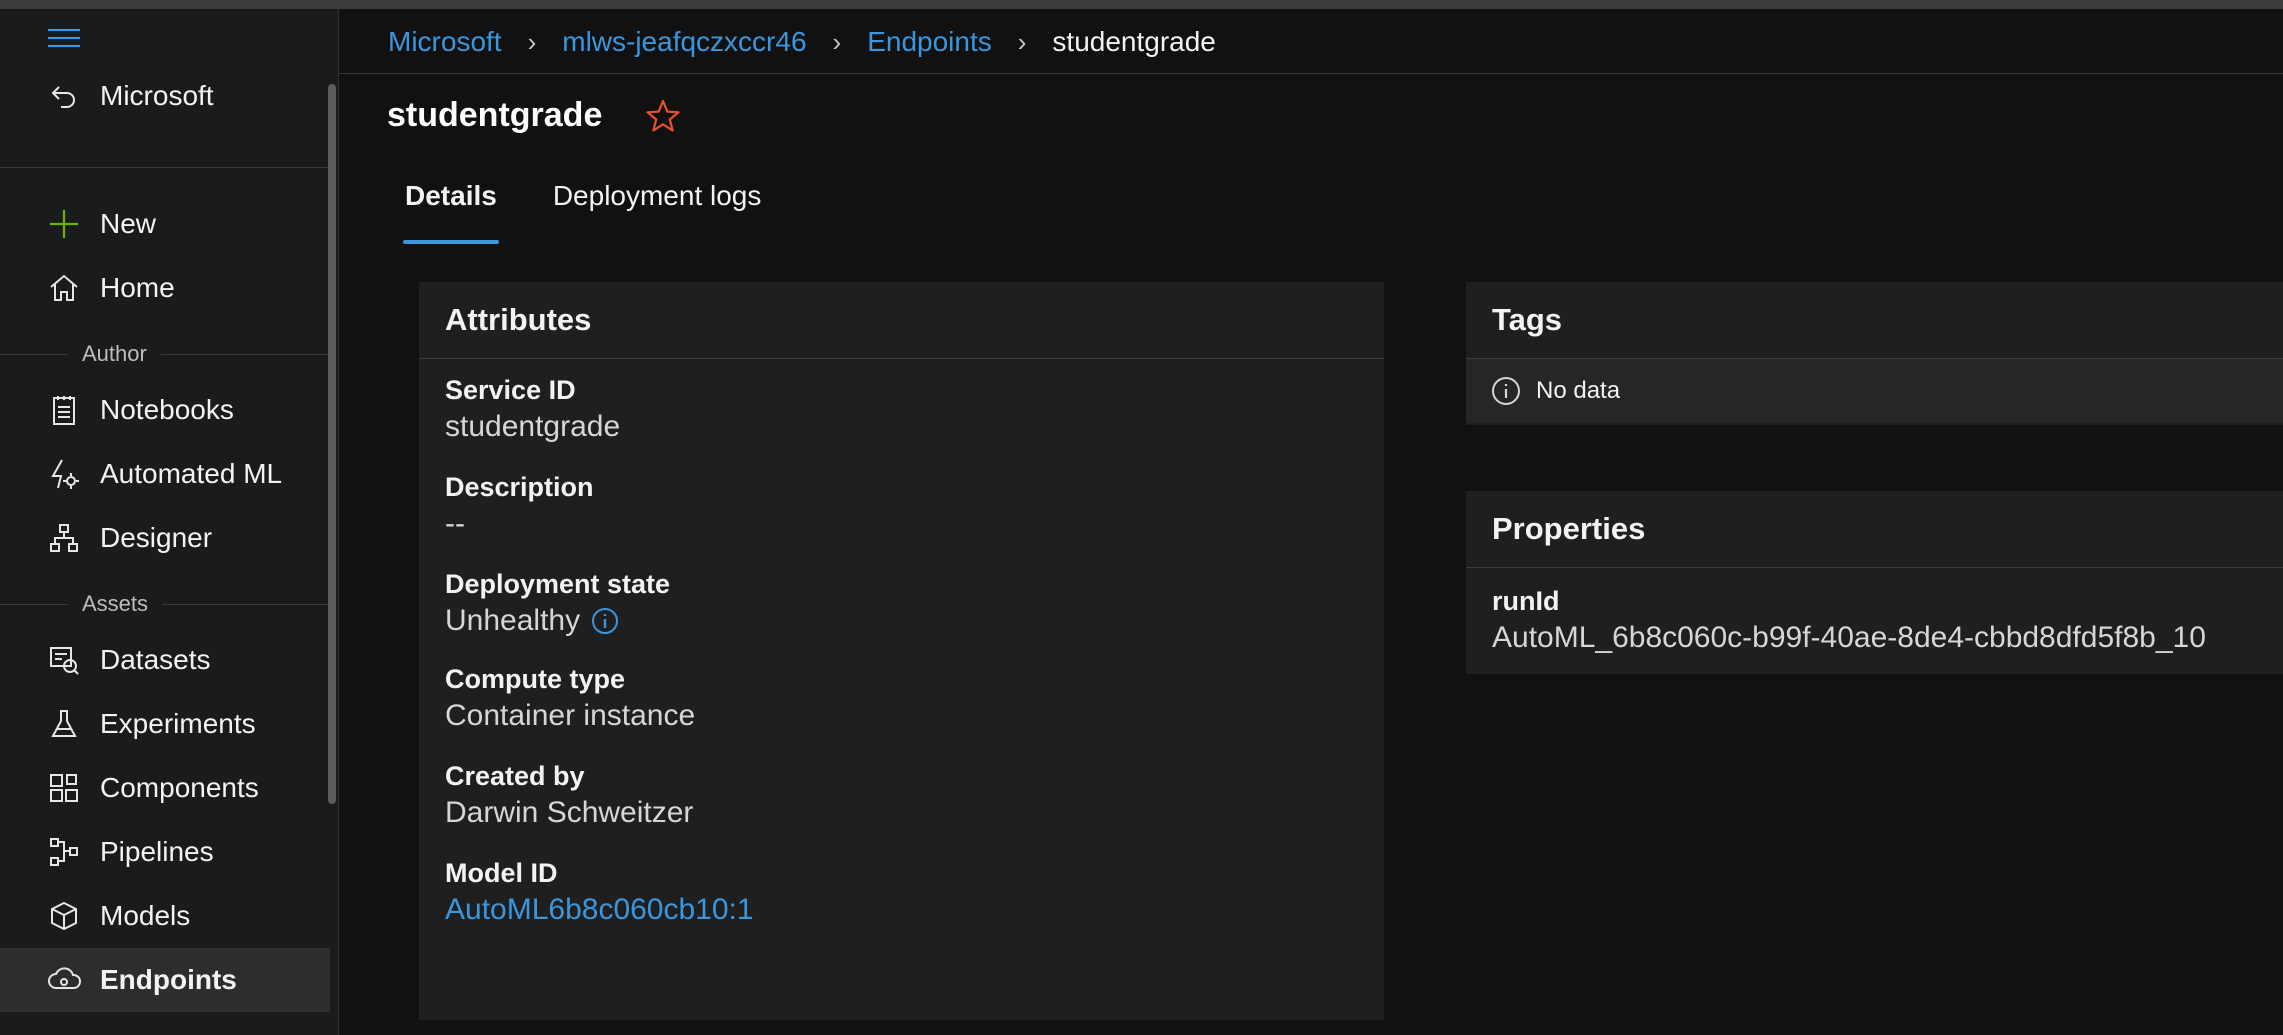 This screenshot has height=1035, width=2283. What do you see at coordinates (157, 95) in the screenshot?
I see `sidebar-back-label: Microsoft` at bounding box center [157, 95].